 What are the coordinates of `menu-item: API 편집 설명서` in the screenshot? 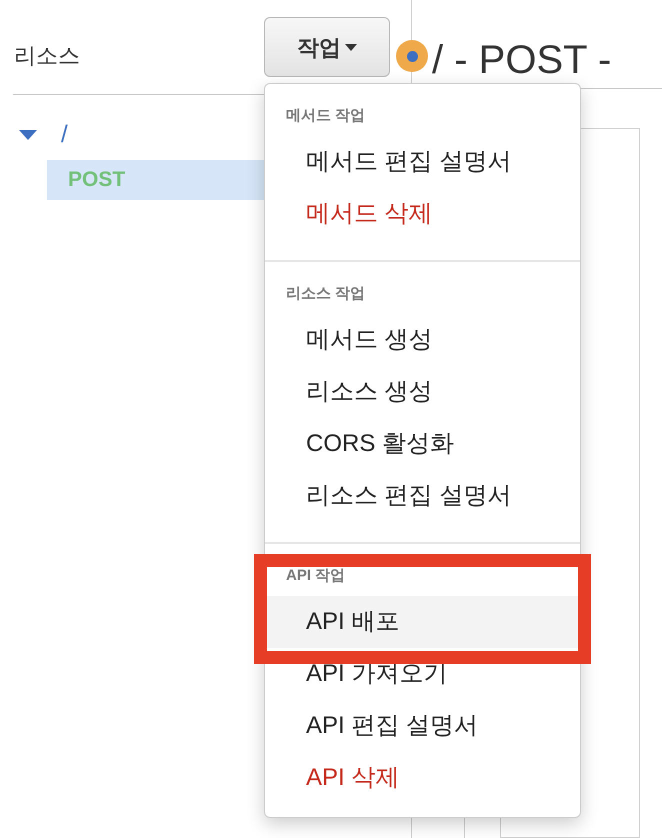 It's located at (422, 726).